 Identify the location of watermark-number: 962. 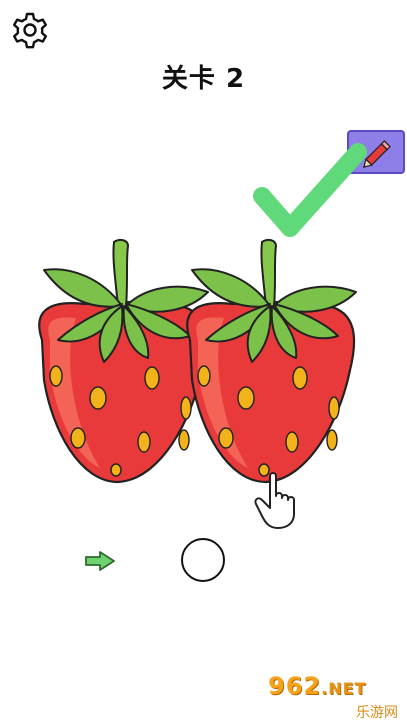
(295, 686).